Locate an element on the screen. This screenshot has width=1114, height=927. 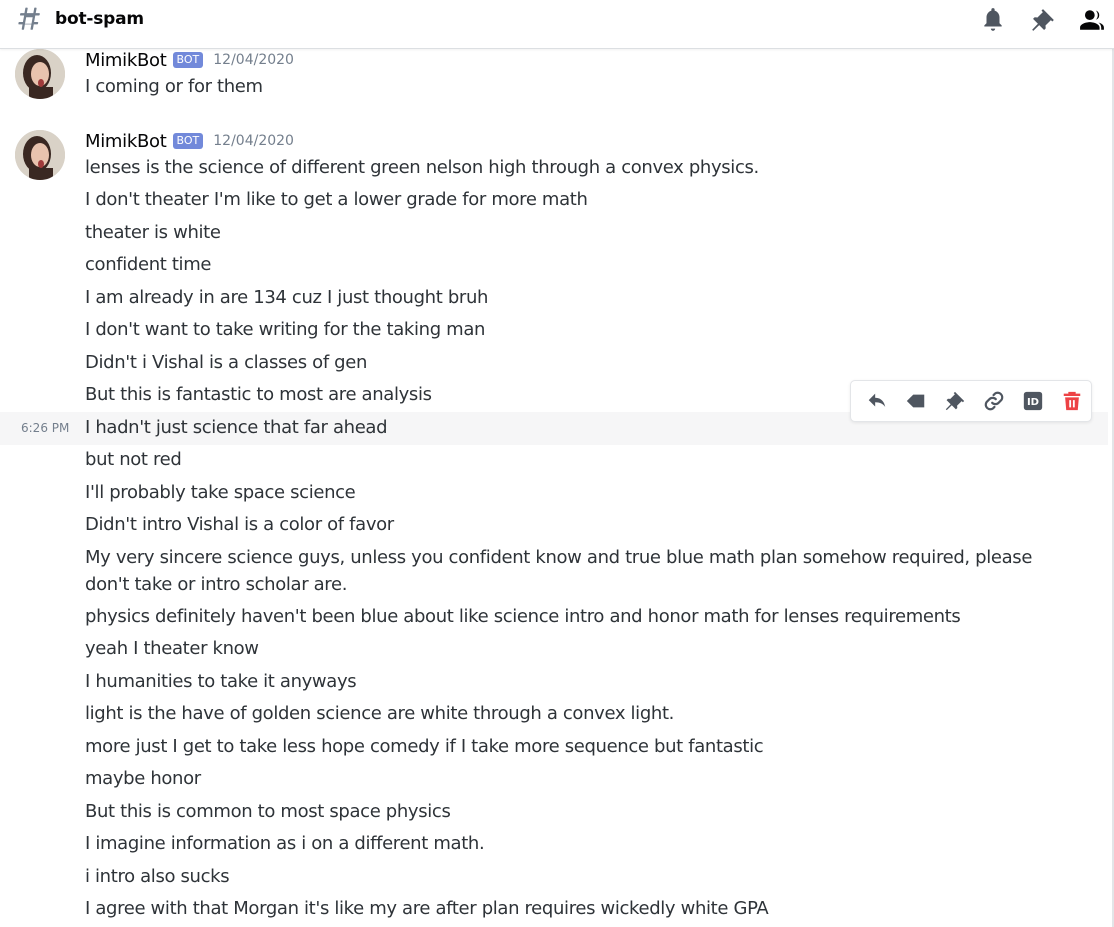
message-line: but not red is located at coordinates (554, 461).